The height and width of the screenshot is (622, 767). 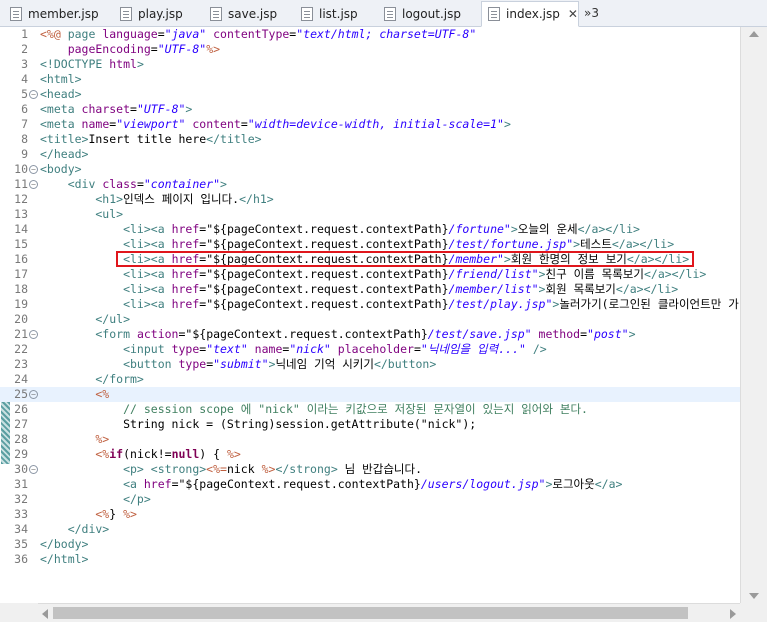 What do you see at coordinates (370, 499) in the screenshot?
I see `code-line: 32 </p>` at bounding box center [370, 499].